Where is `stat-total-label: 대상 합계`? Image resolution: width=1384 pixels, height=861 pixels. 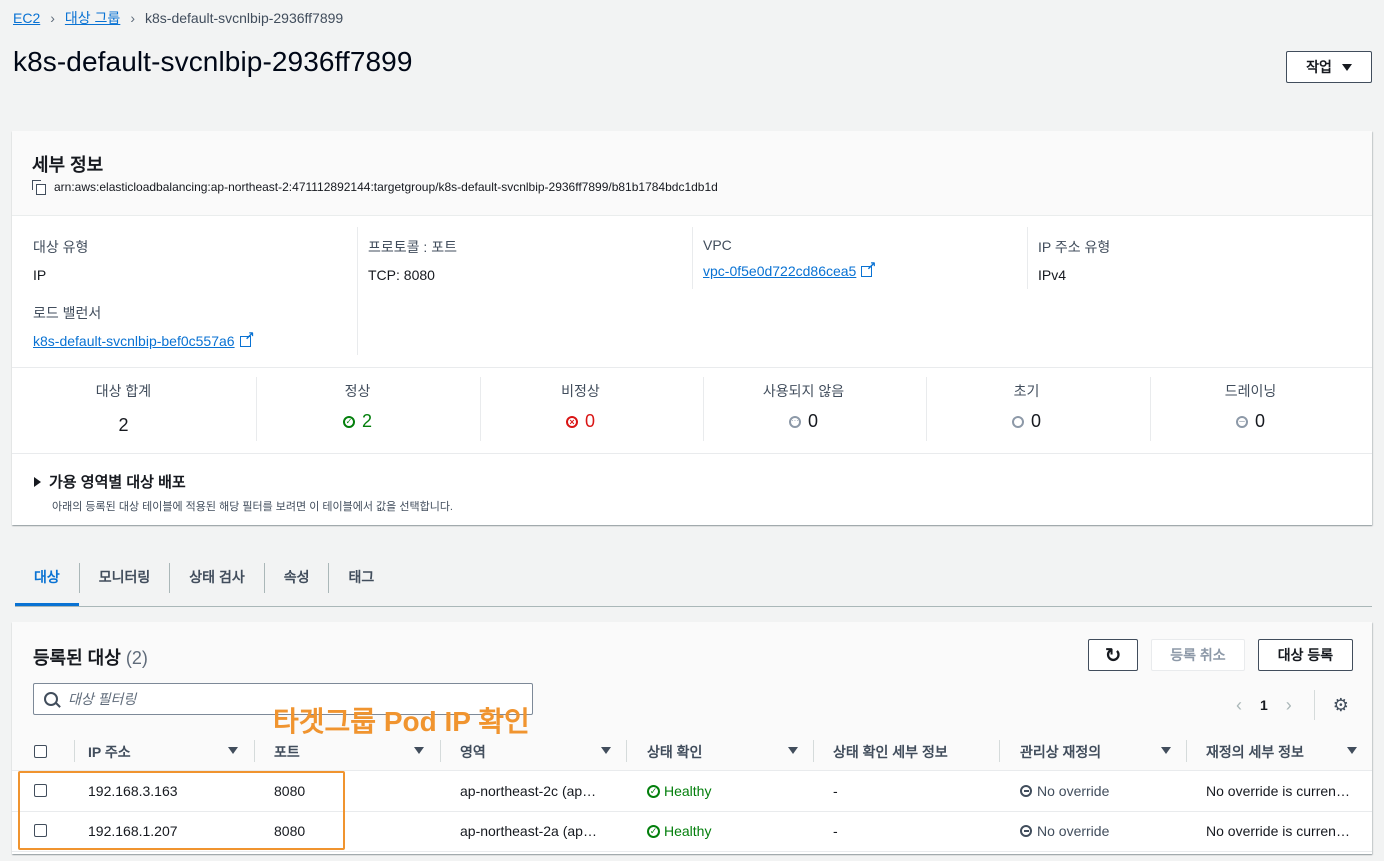
stat-total-label: 대상 합계 is located at coordinates (123, 391).